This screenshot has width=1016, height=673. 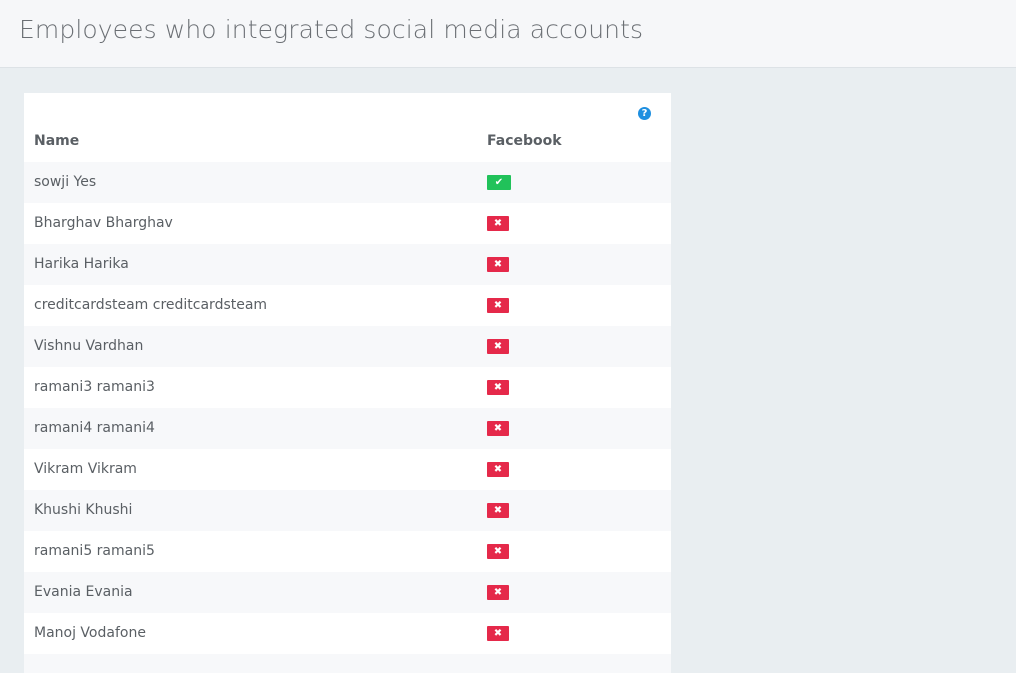 What do you see at coordinates (347, 551) in the screenshot?
I see `table-row: ramani5 ramani5 ✖` at bounding box center [347, 551].